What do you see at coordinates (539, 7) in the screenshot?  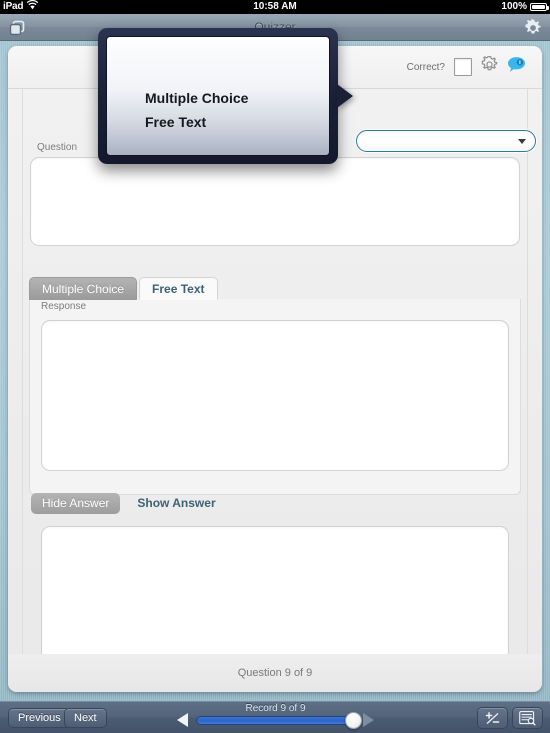 I see `battery-icon` at bounding box center [539, 7].